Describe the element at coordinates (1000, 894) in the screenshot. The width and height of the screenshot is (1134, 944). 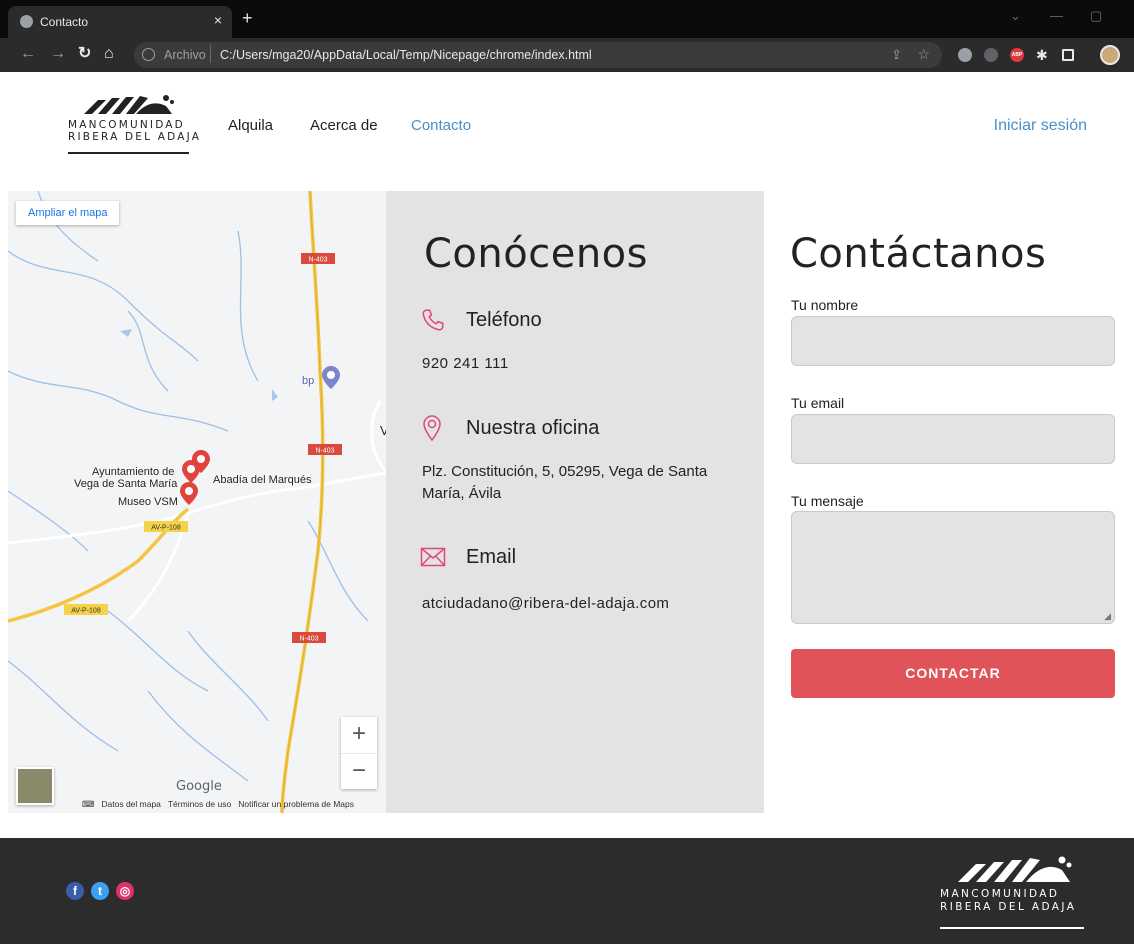
I see `footer-logo-line-1: MANCOMUNIDAD` at that location.